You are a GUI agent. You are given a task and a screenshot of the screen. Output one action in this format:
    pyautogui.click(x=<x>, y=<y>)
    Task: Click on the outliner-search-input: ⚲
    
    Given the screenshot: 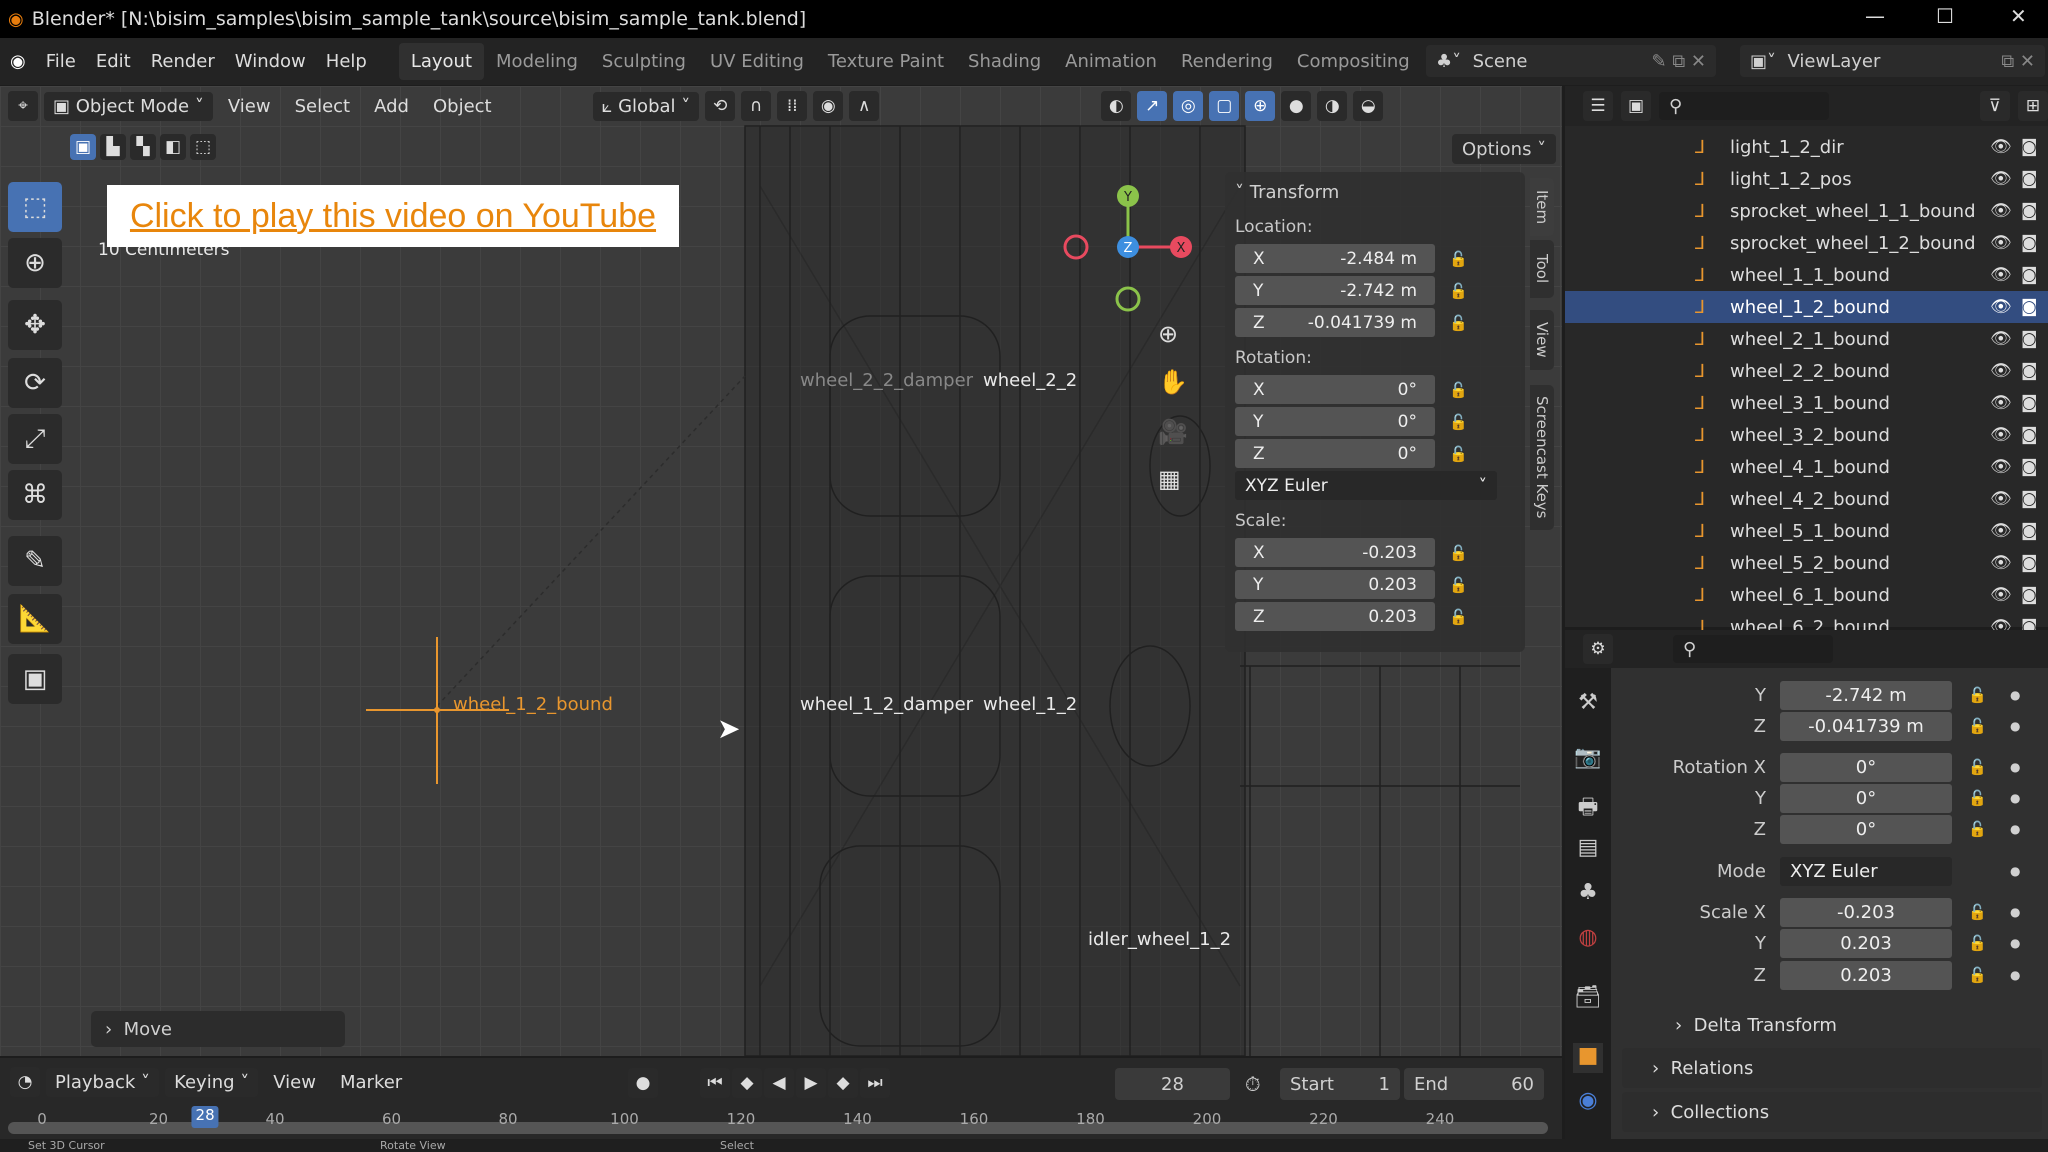 What is the action you would take?
    pyautogui.click(x=1744, y=106)
    